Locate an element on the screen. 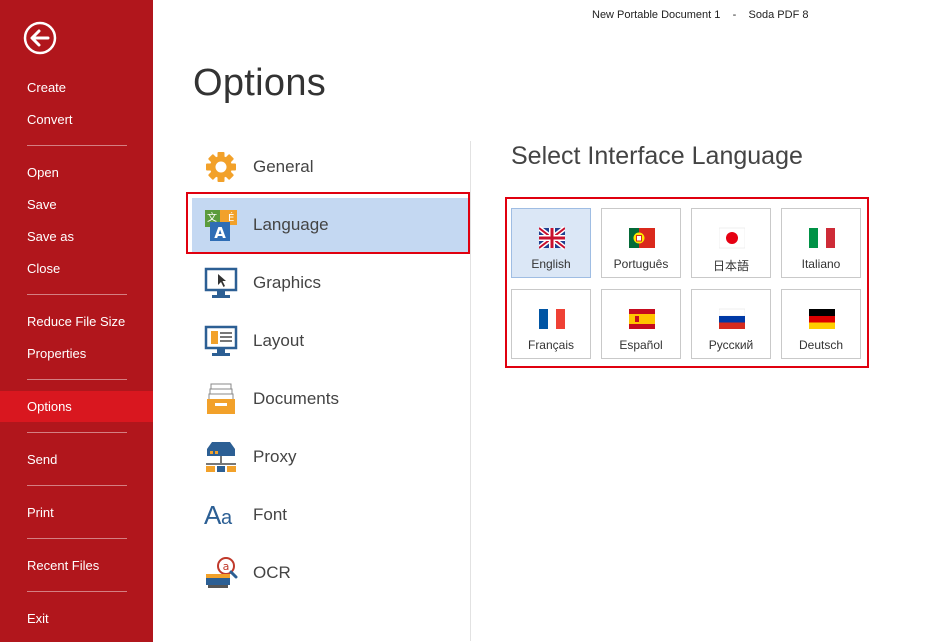 The image size is (935, 642). language-panel-title: Select Interface Language is located at coordinates (657, 156).